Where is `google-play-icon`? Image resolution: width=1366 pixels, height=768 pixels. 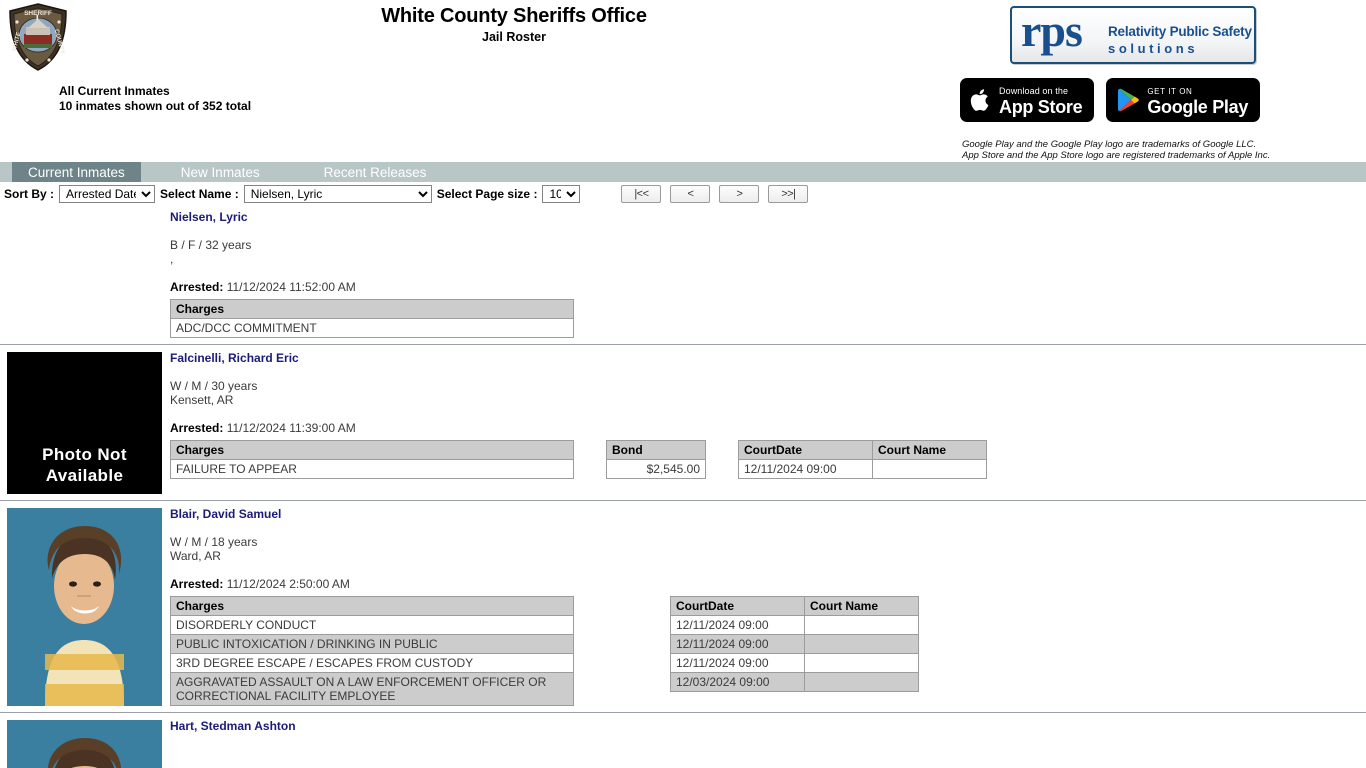
google-play-icon is located at coordinates (1128, 100).